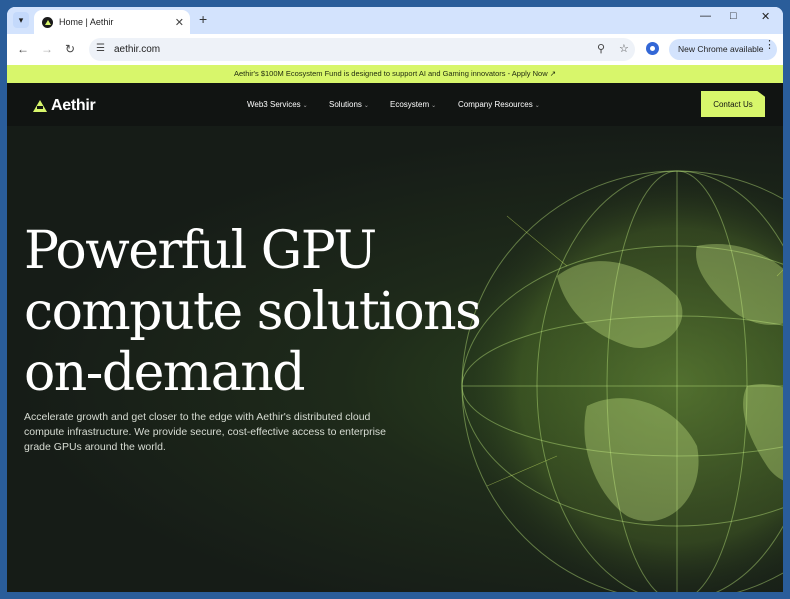 This screenshot has height=599, width=790. What do you see at coordinates (86, 22) in the screenshot?
I see `tab-title: Home | Aethir` at bounding box center [86, 22].